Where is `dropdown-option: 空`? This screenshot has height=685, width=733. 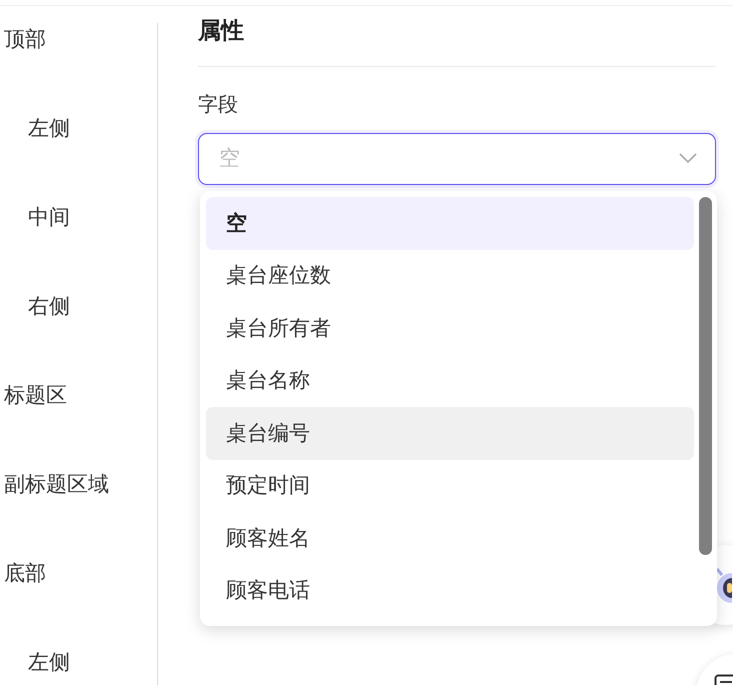 dropdown-option: 空 is located at coordinates (450, 223).